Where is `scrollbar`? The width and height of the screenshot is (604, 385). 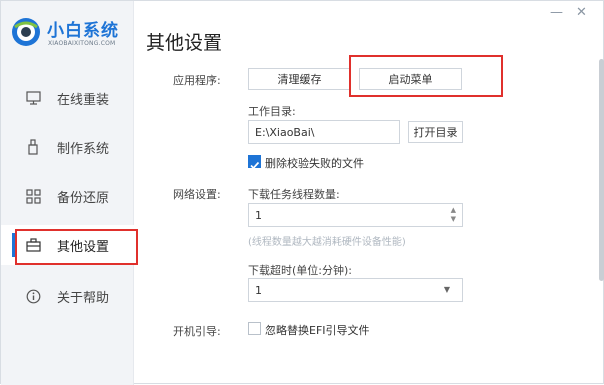 scrollbar is located at coordinates (601, 170).